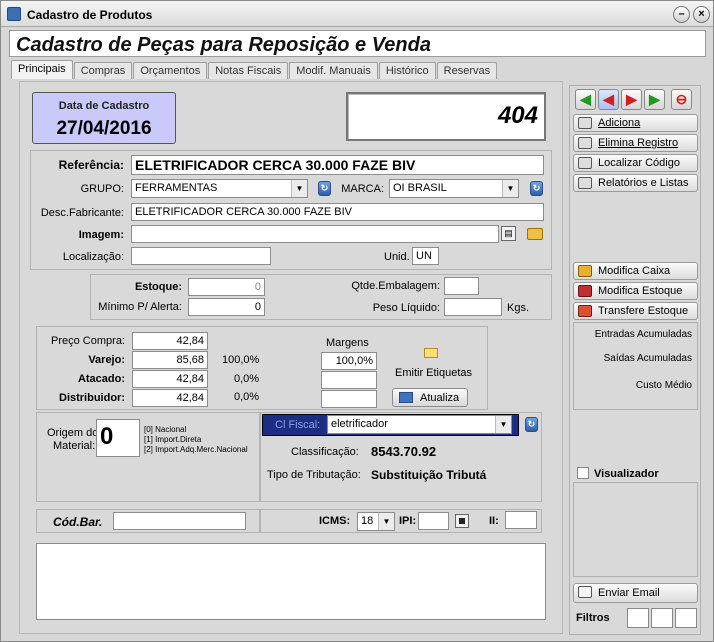 This screenshot has height=642, width=714. What do you see at coordinates (461, 286) in the screenshot?
I see `qtde-embalagem-input` at bounding box center [461, 286].